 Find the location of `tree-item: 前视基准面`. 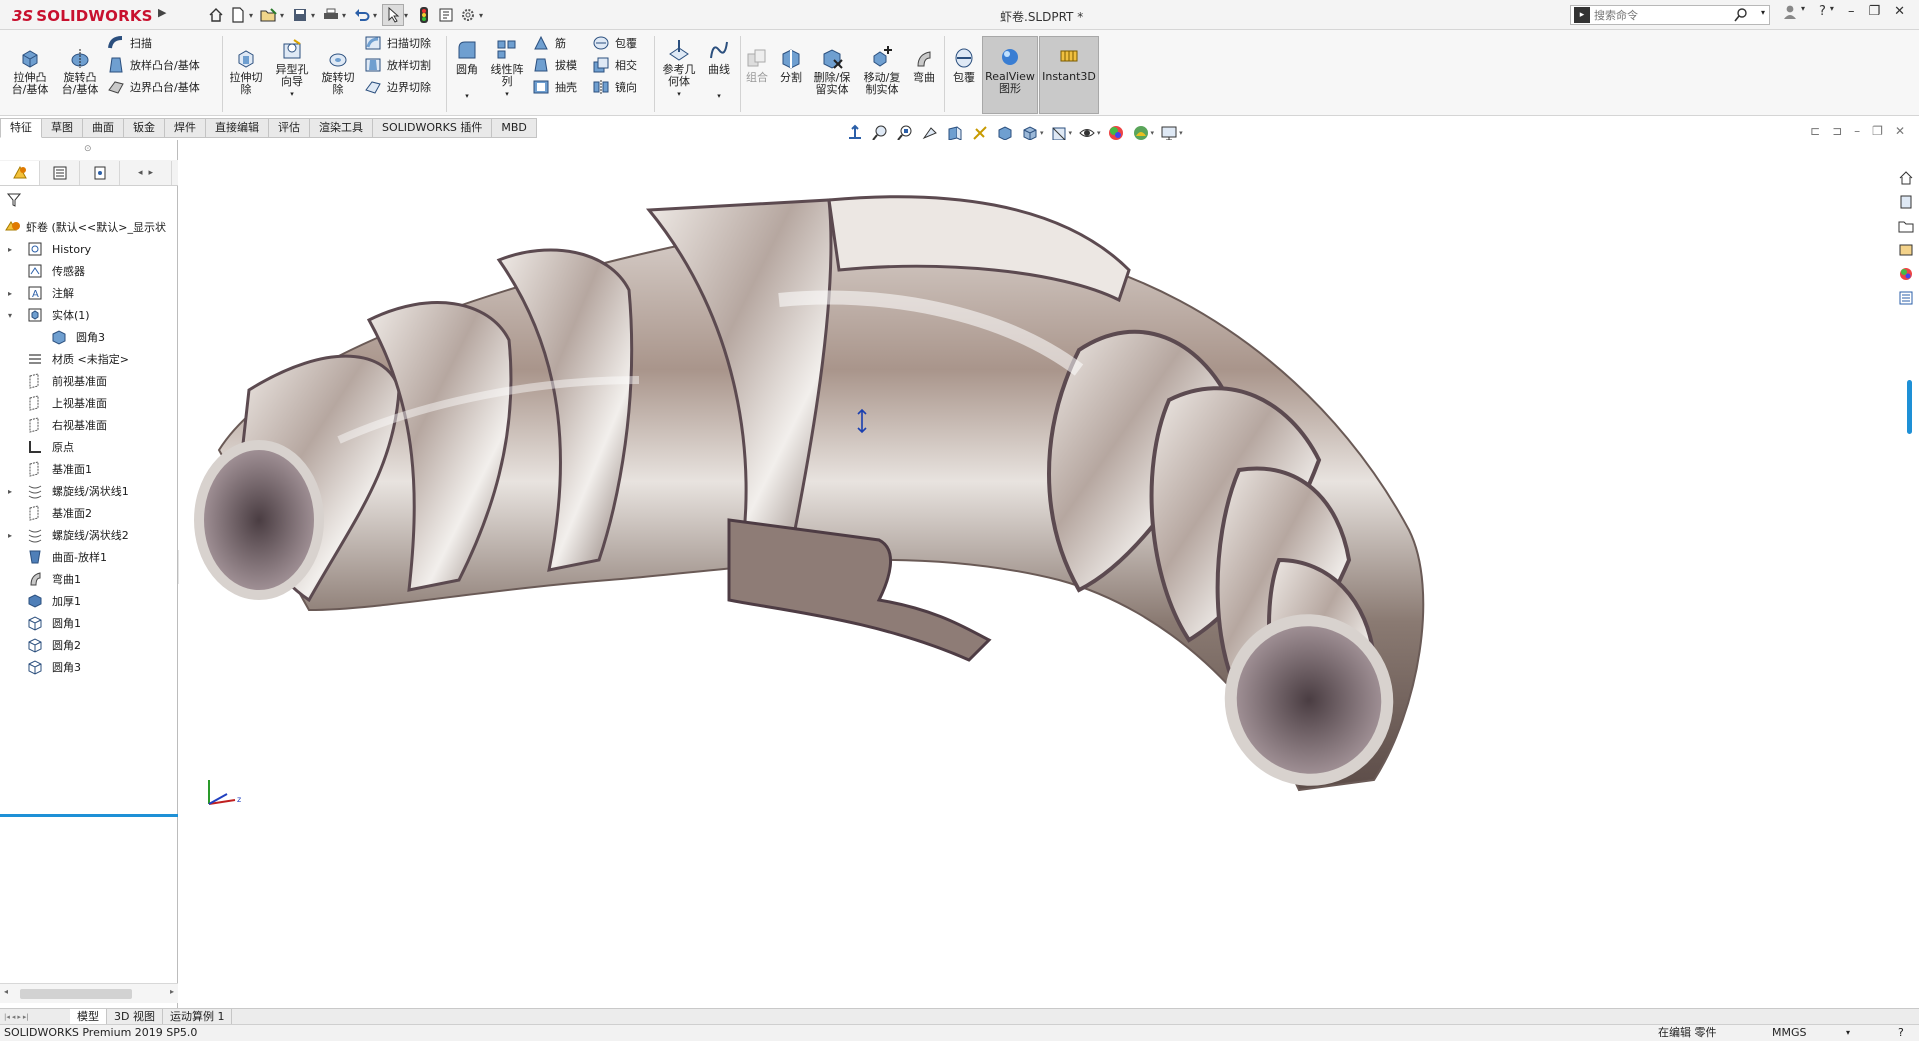

tree-item: 前视基准面 is located at coordinates (89, 381).